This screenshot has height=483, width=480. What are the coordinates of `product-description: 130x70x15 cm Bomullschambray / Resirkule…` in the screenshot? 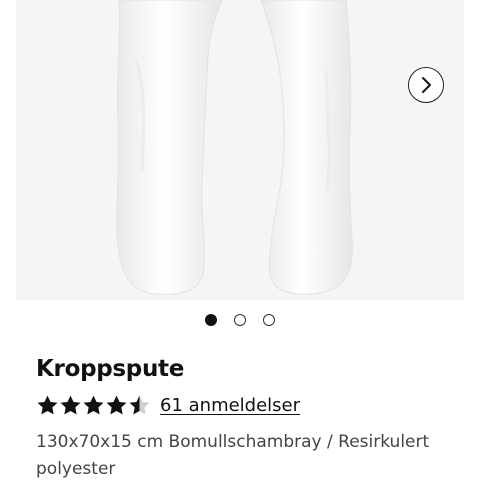 It's located at (233, 455).